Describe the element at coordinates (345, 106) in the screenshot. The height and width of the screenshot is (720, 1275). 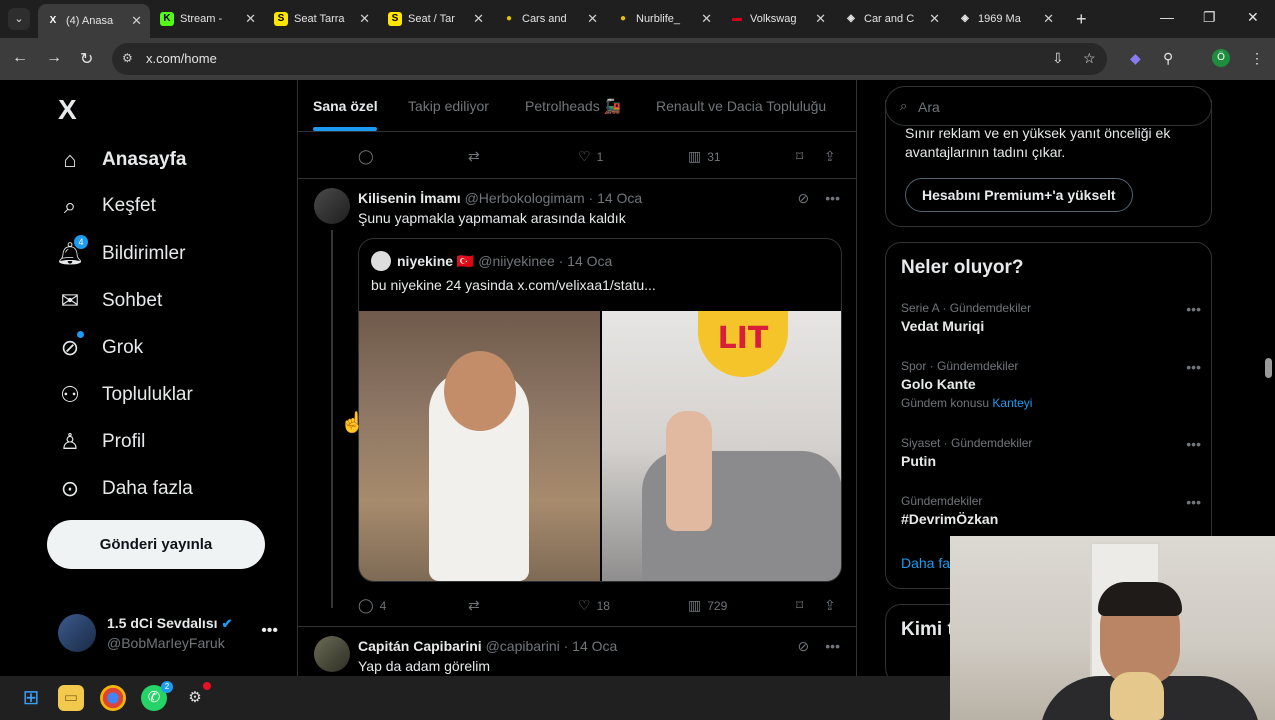
I see `tab-for-you: Sana özel` at that location.